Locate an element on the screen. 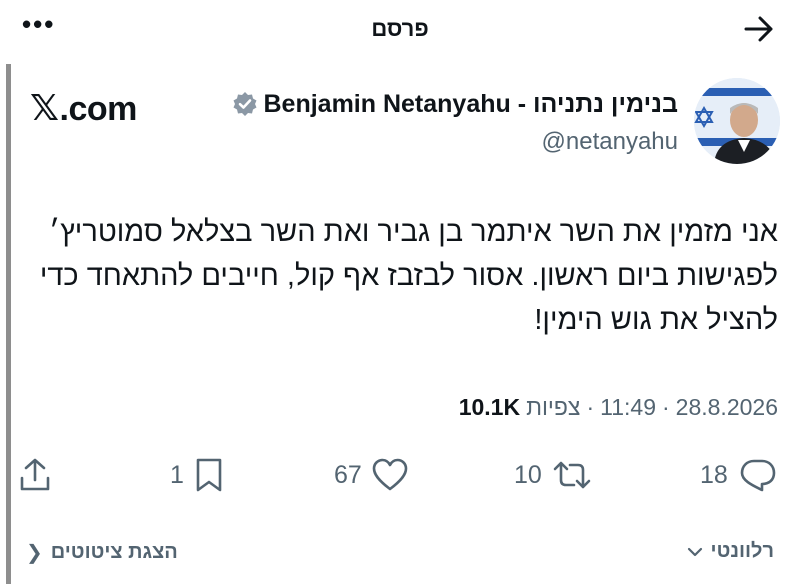 The image size is (800, 586). top-bar: ••• פרסם is located at coordinates (400, 29).